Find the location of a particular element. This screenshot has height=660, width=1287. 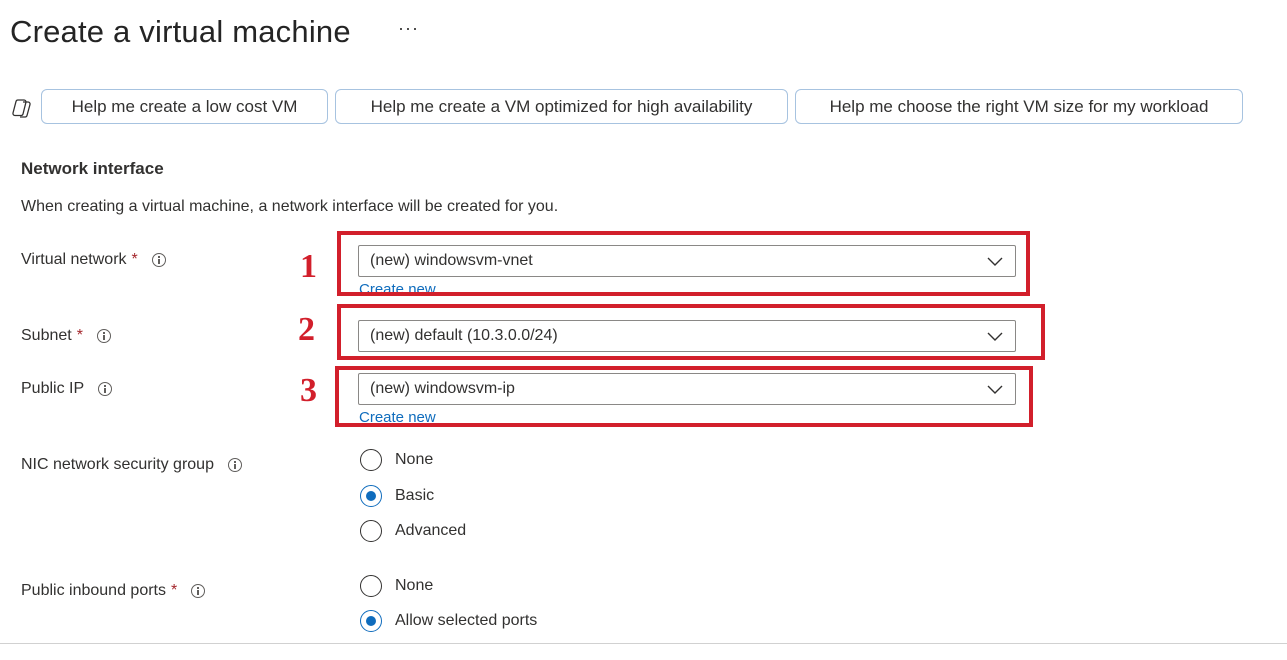

more-options-button: ··· is located at coordinates (408, 28).